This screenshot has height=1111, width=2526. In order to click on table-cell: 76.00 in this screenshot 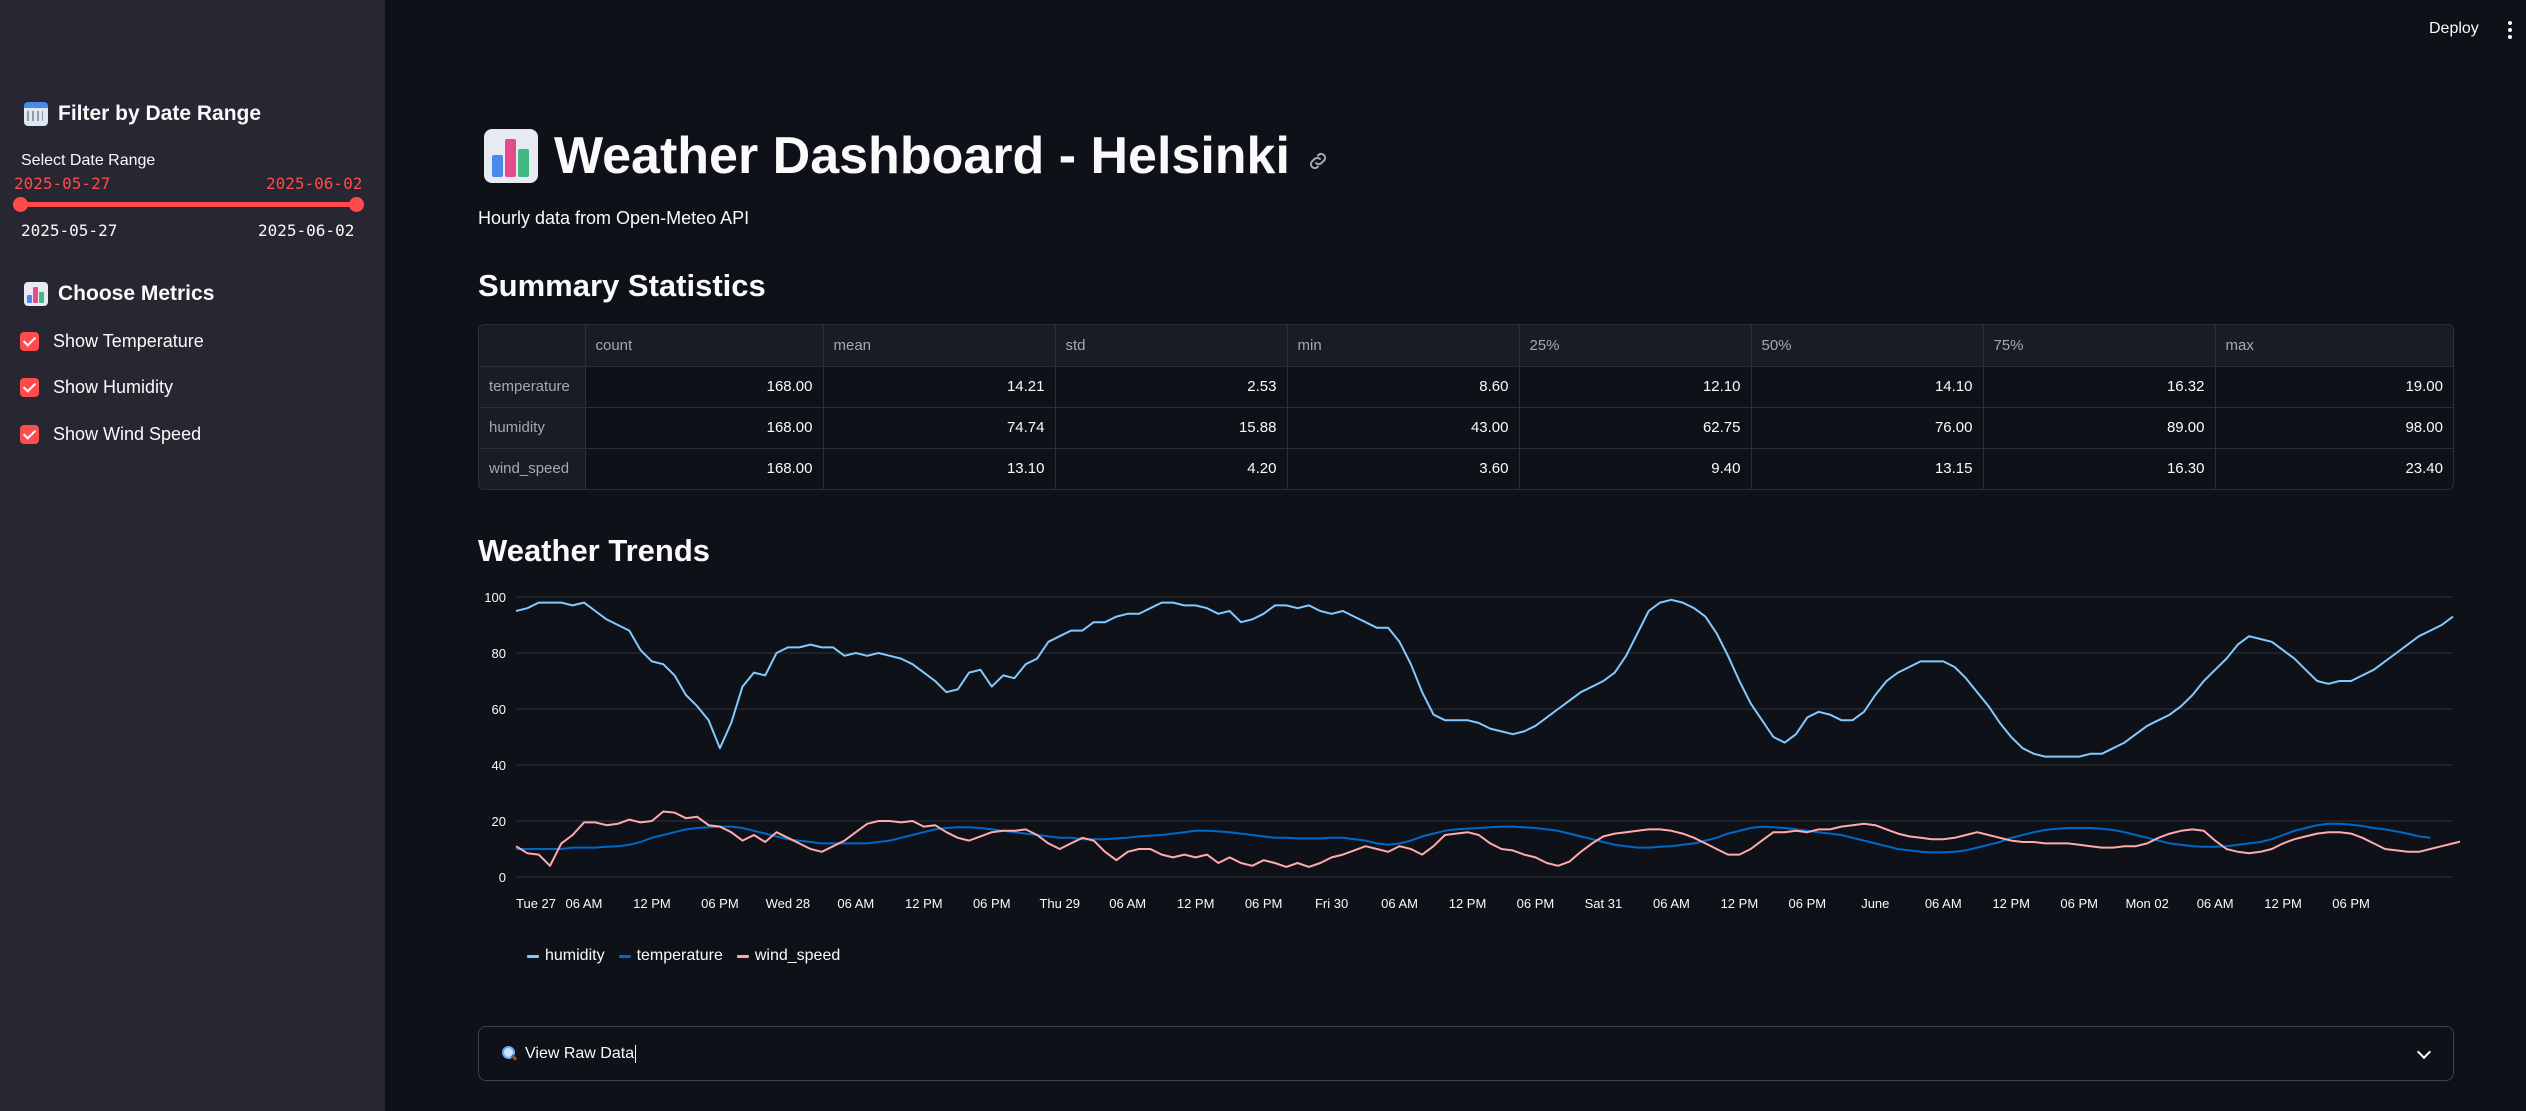, I will do `click(1867, 428)`.